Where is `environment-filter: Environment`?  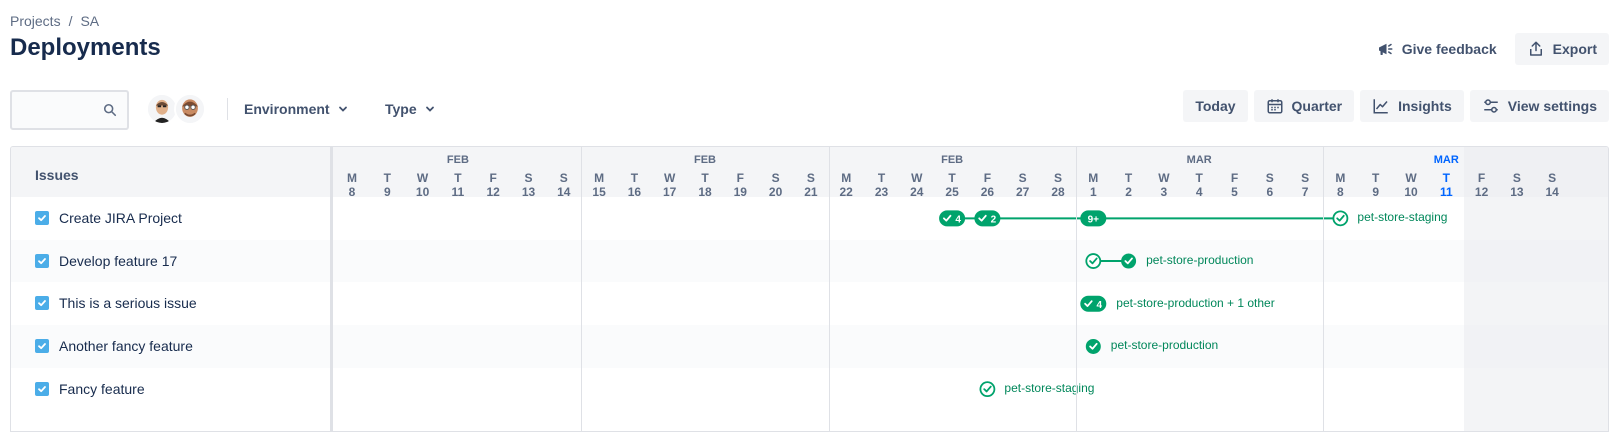 environment-filter: Environment is located at coordinates (296, 109).